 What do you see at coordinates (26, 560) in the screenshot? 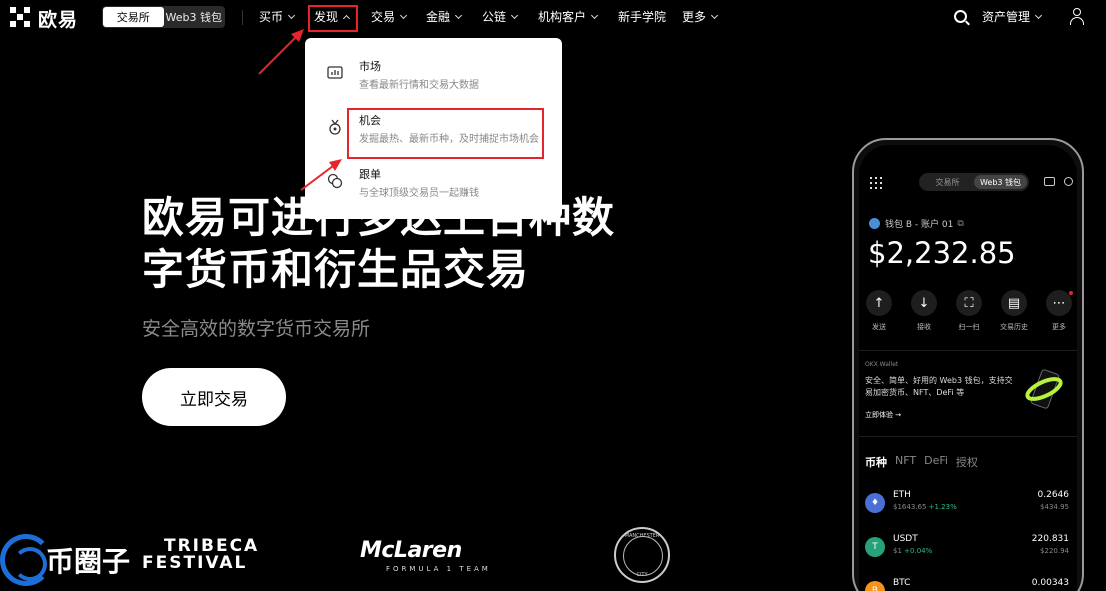
I see `watermark-ring-icon` at bounding box center [26, 560].